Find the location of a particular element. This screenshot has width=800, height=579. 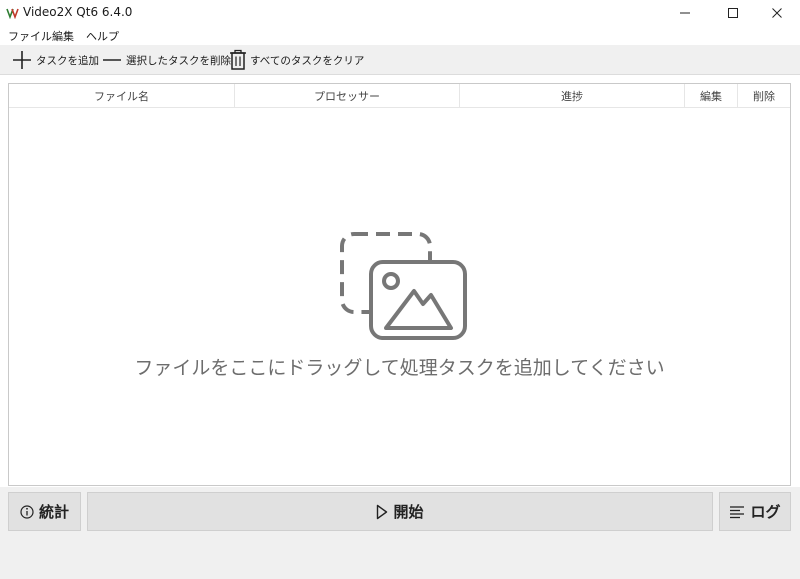

table-header: ファイル名 プロセッサー 進捗 編集 削除 is located at coordinates (399, 96).